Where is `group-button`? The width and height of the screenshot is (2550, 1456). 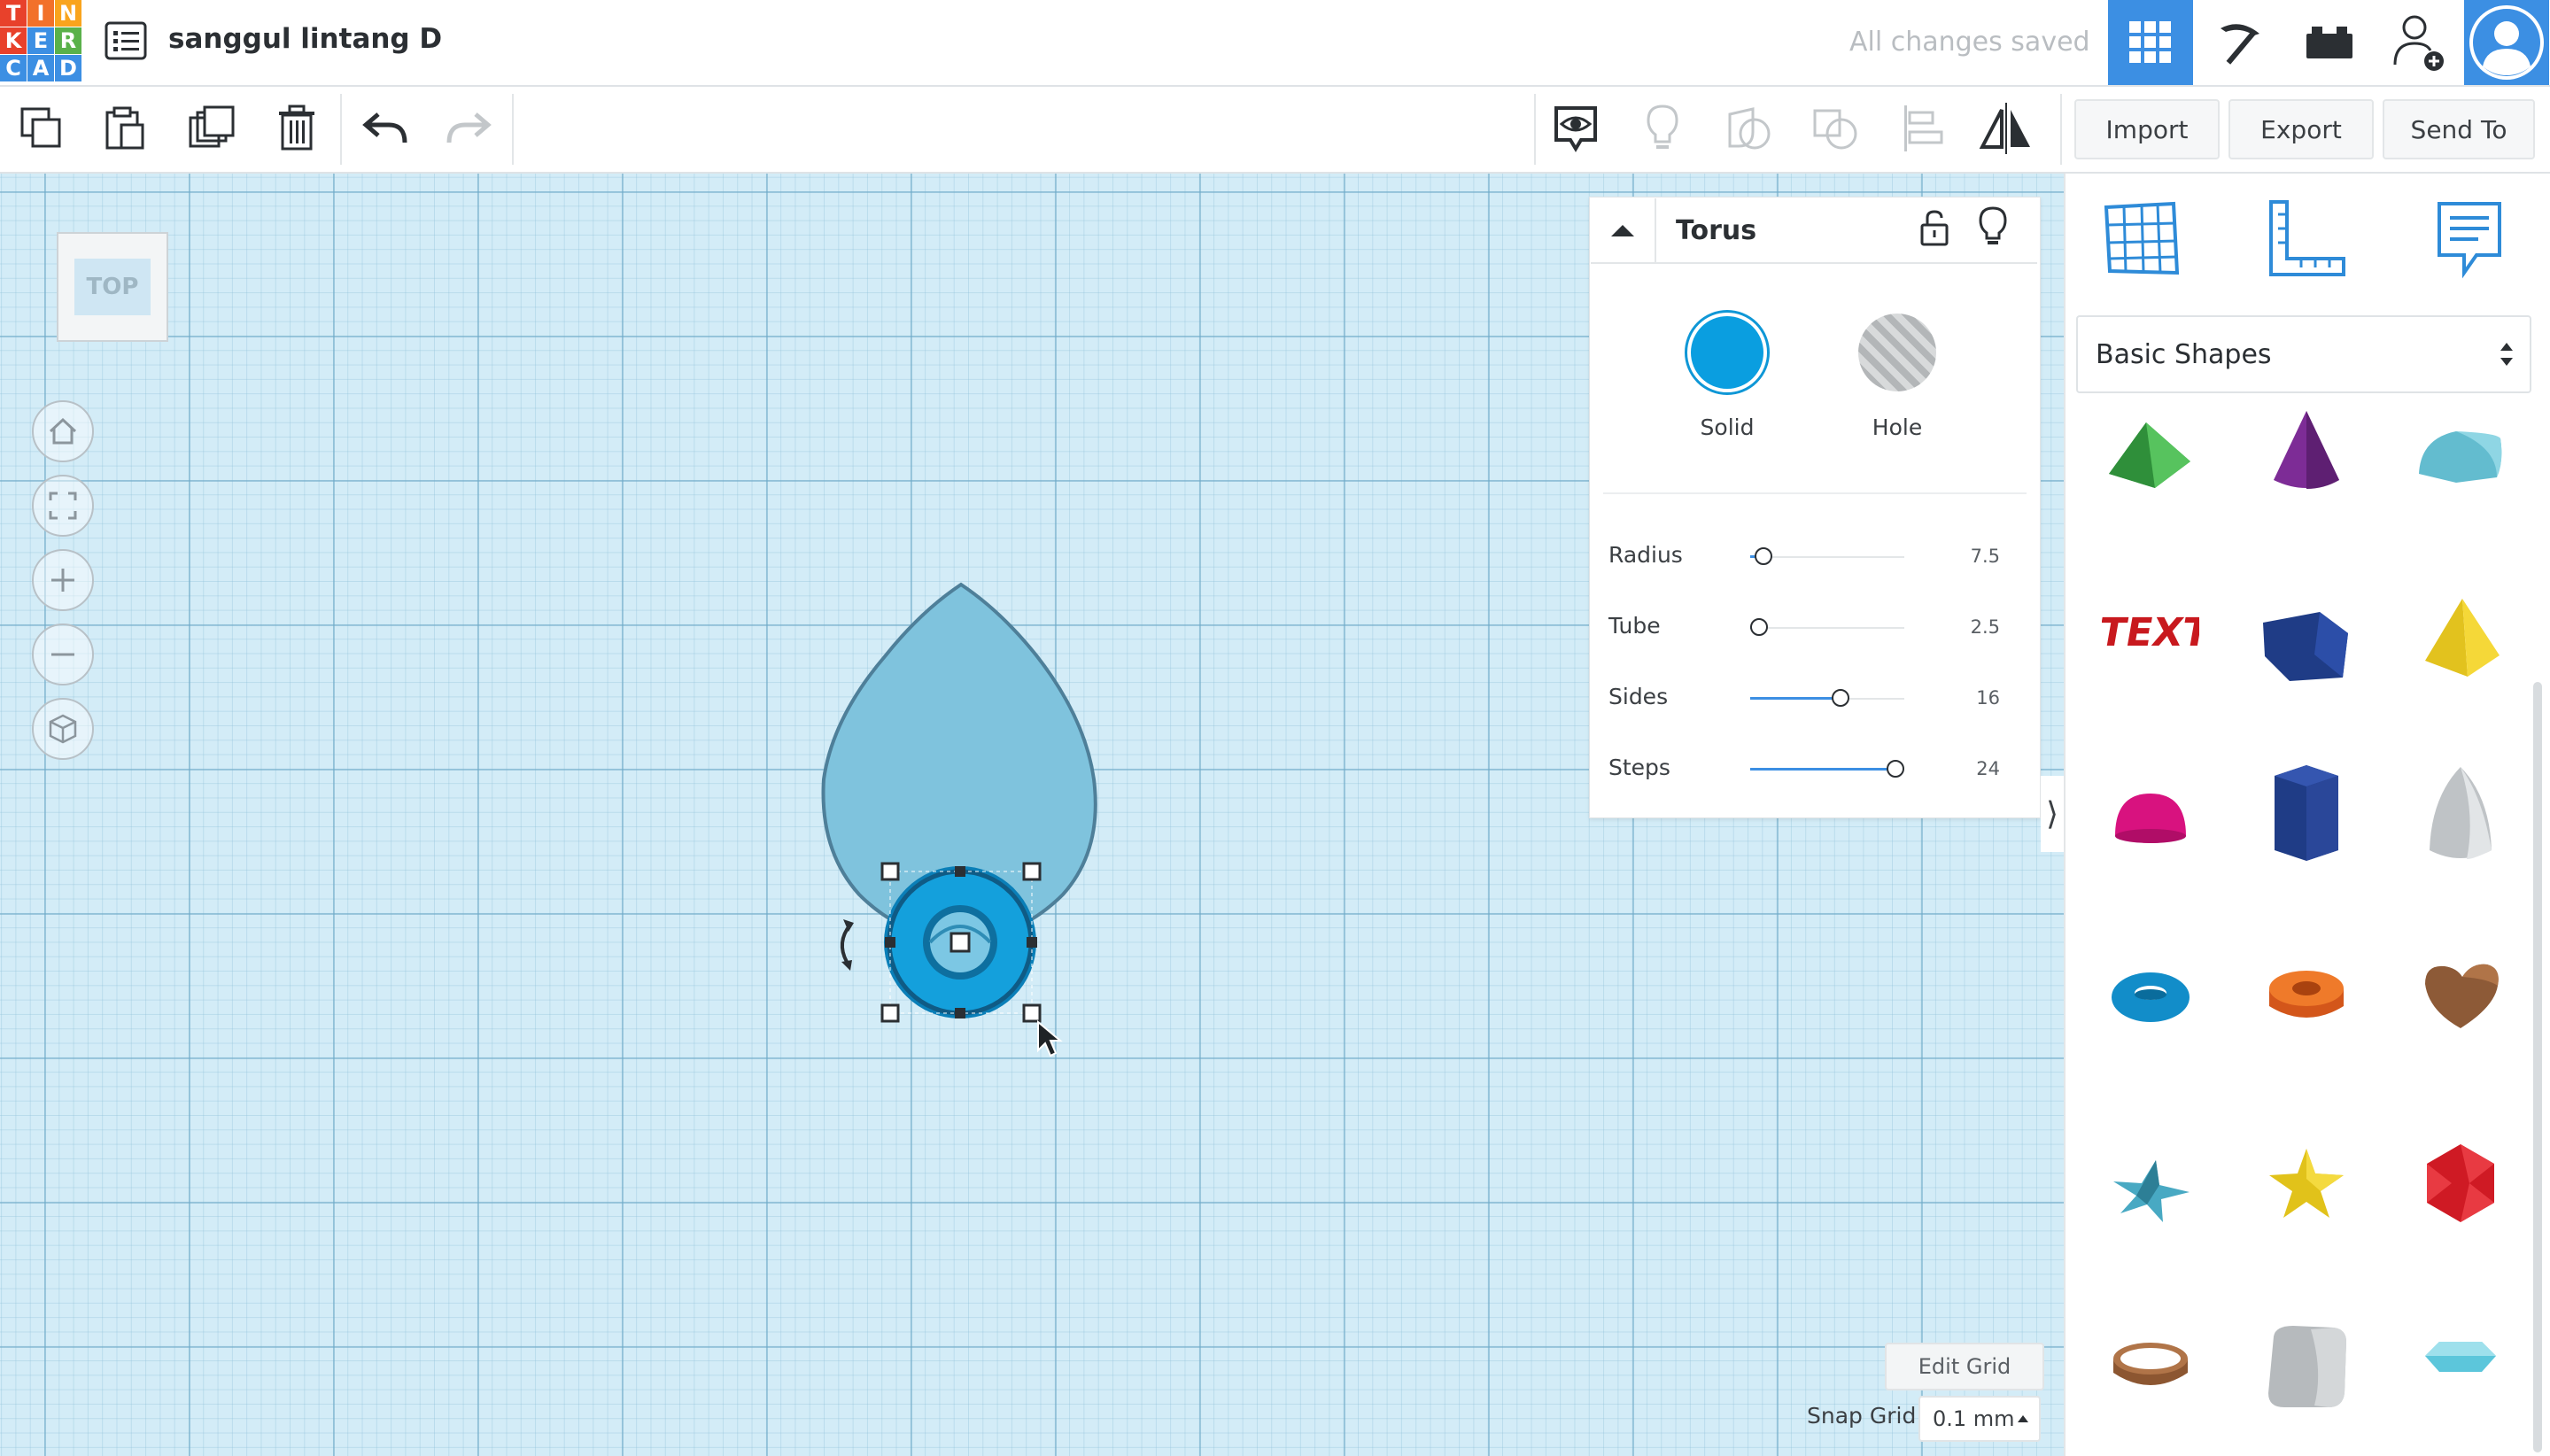
group-button is located at coordinates (1749, 128).